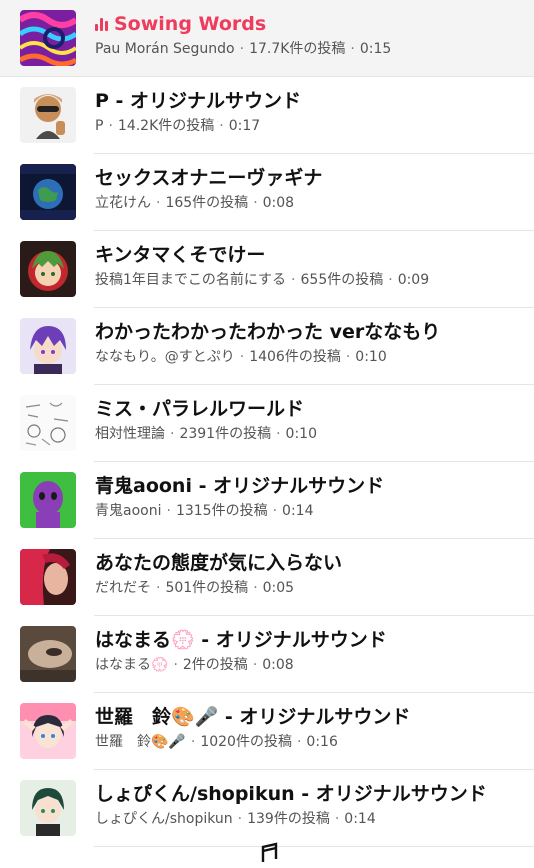  What do you see at coordinates (219, 563) in the screenshot?
I see `sound-title: あなたの態度が気に入らない` at bounding box center [219, 563].